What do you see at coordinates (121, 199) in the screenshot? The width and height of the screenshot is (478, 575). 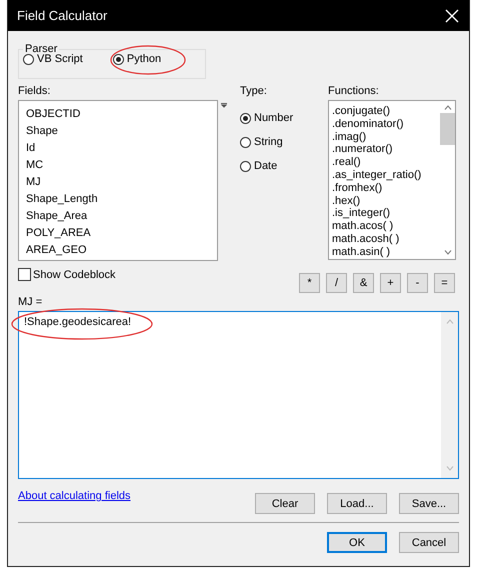 I see `field-item: Shape_Length` at bounding box center [121, 199].